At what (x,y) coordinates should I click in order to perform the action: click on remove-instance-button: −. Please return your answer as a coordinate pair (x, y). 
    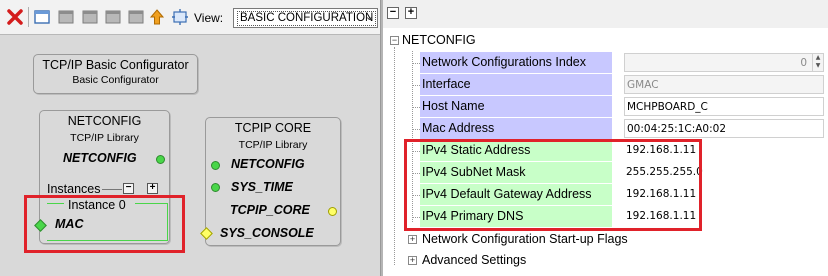
    Looking at the image, I should click on (128, 188).